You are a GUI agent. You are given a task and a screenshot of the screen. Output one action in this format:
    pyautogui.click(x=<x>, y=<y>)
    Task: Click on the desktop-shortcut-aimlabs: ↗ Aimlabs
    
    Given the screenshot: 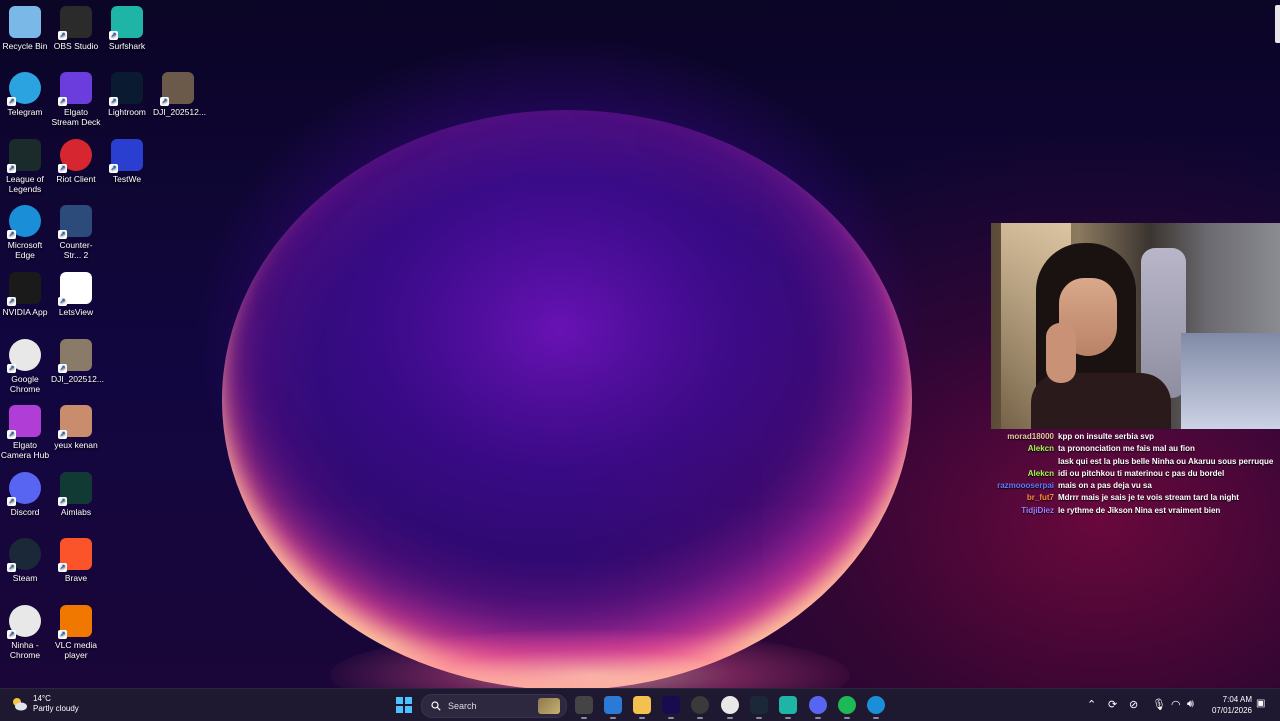 What is the action you would take?
    pyautogui.click(x=76, y=494)
    